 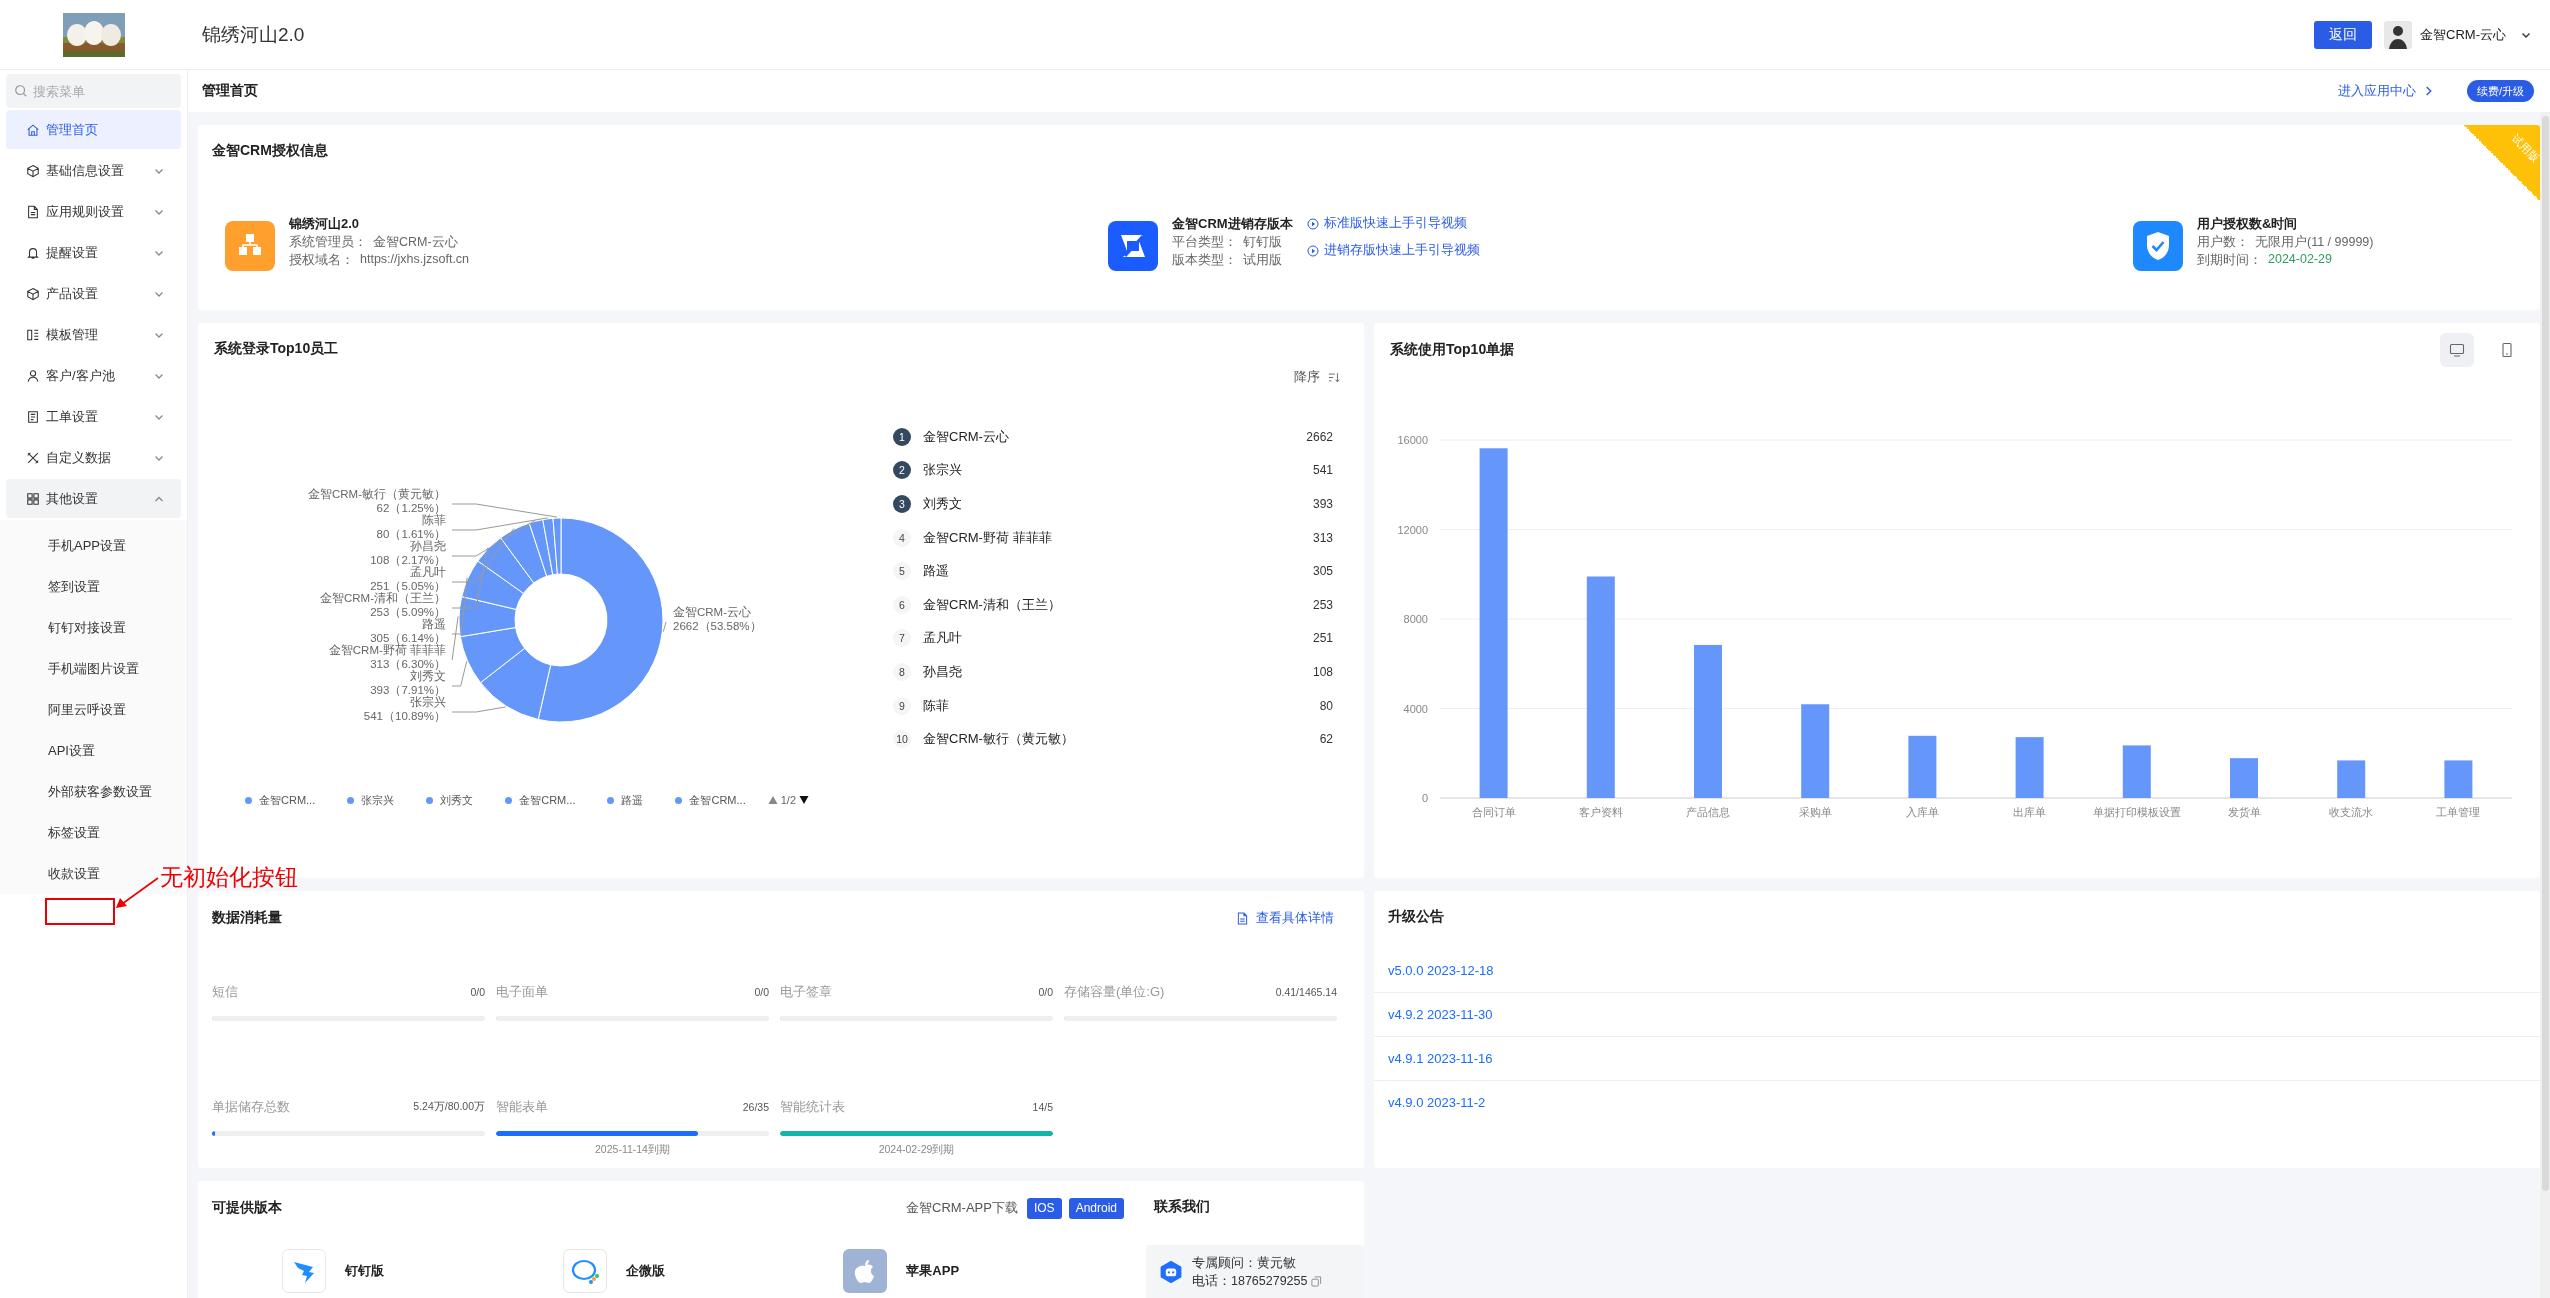 What do you see at coordinates (717, 626) in the screenshot?
I see `slice-value: 2662（53.58%）` at bounding box center [717, 626].